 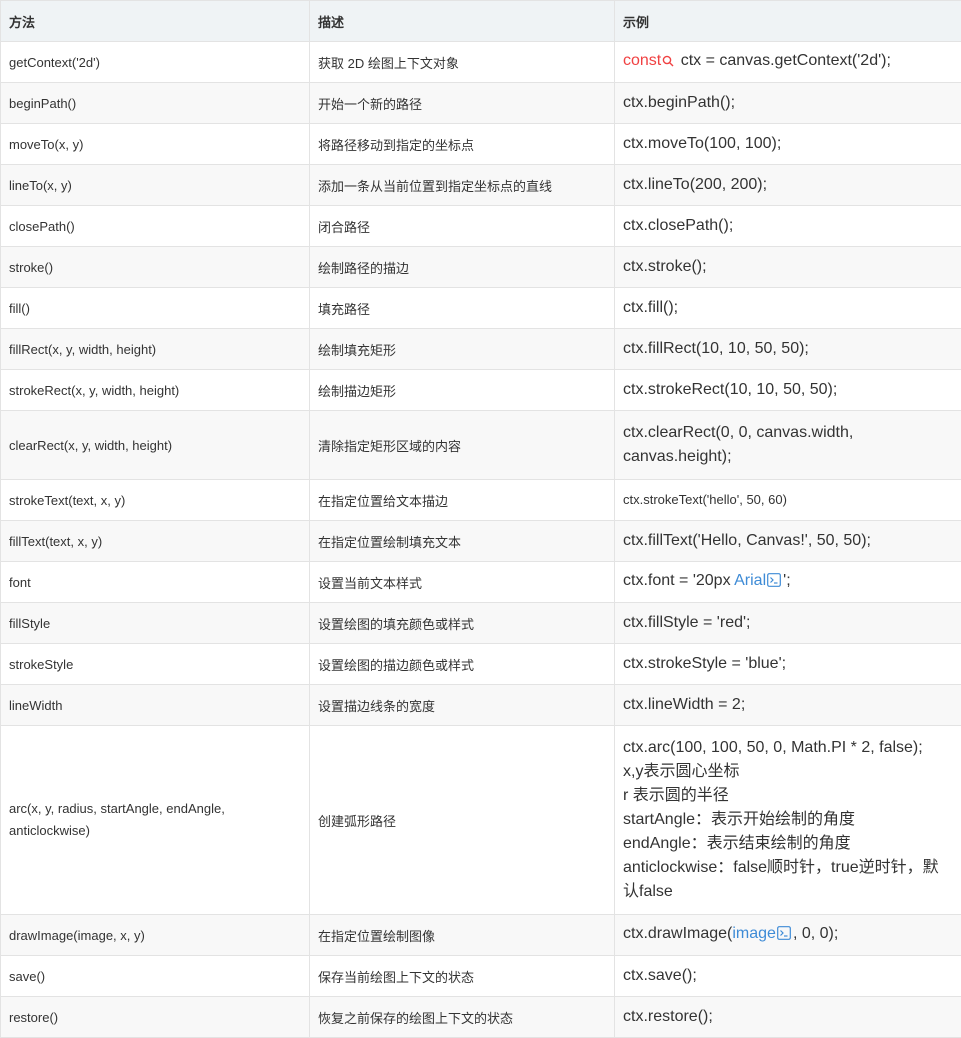 What do you see at coordinates (788, 1017) in the screenshot?
I see `example-cell: ctx.restore();` at bounding box center [788, 1017].